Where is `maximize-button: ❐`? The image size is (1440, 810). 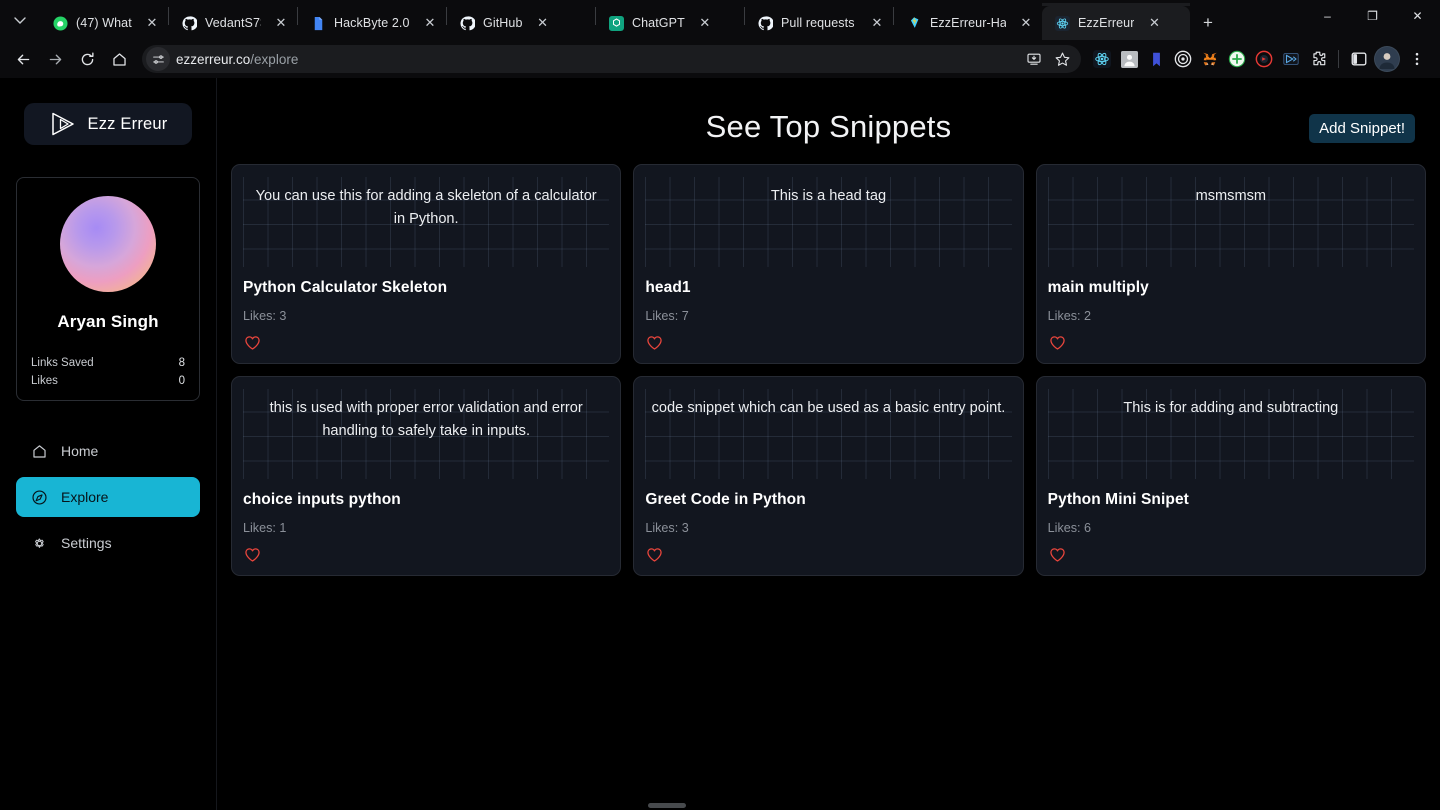 maximize-button: ❐ is located at coordinates (1372, 16).